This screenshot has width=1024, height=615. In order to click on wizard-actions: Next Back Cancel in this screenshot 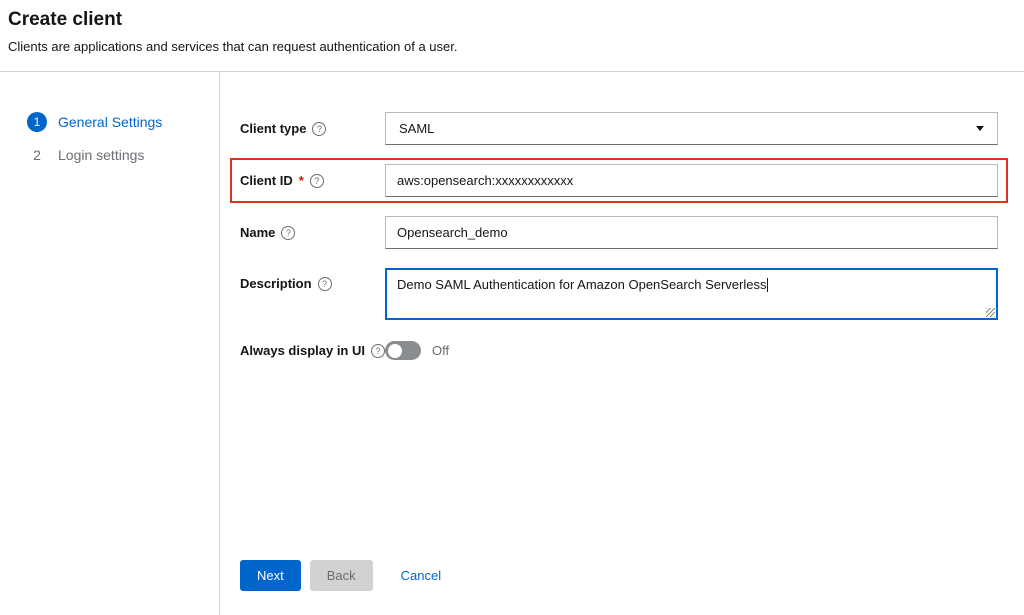, I will do `click(619, 575)`.